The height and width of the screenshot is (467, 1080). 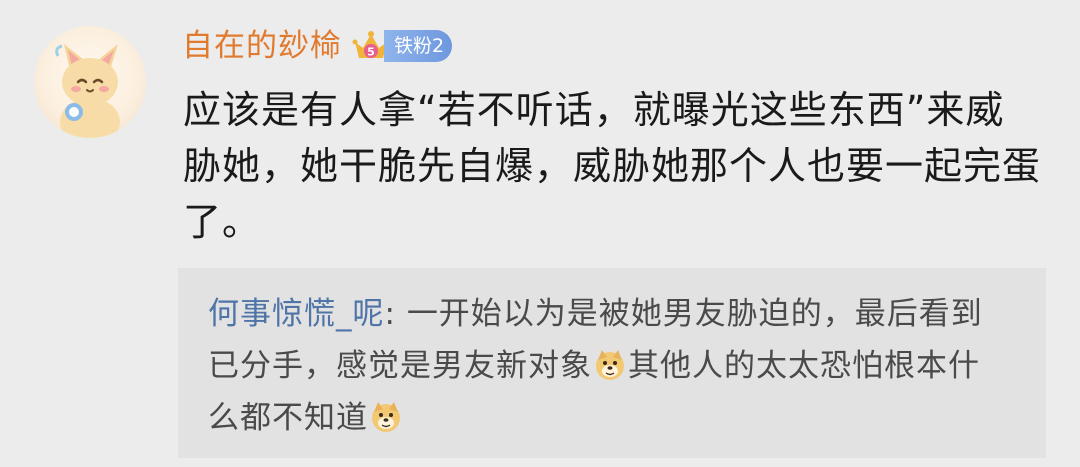 I want to click on avatar, so click(x=90, y=82).